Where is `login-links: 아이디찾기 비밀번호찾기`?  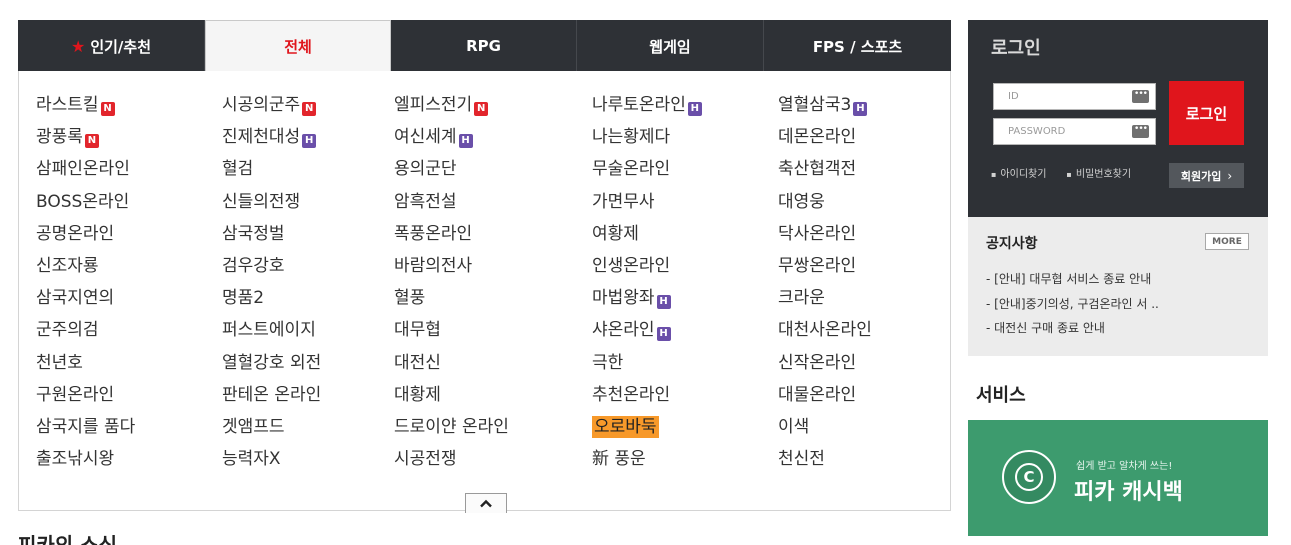
login-links: 아이디찾기 비밀번호찾기 is located at coordinates (1071, 172).